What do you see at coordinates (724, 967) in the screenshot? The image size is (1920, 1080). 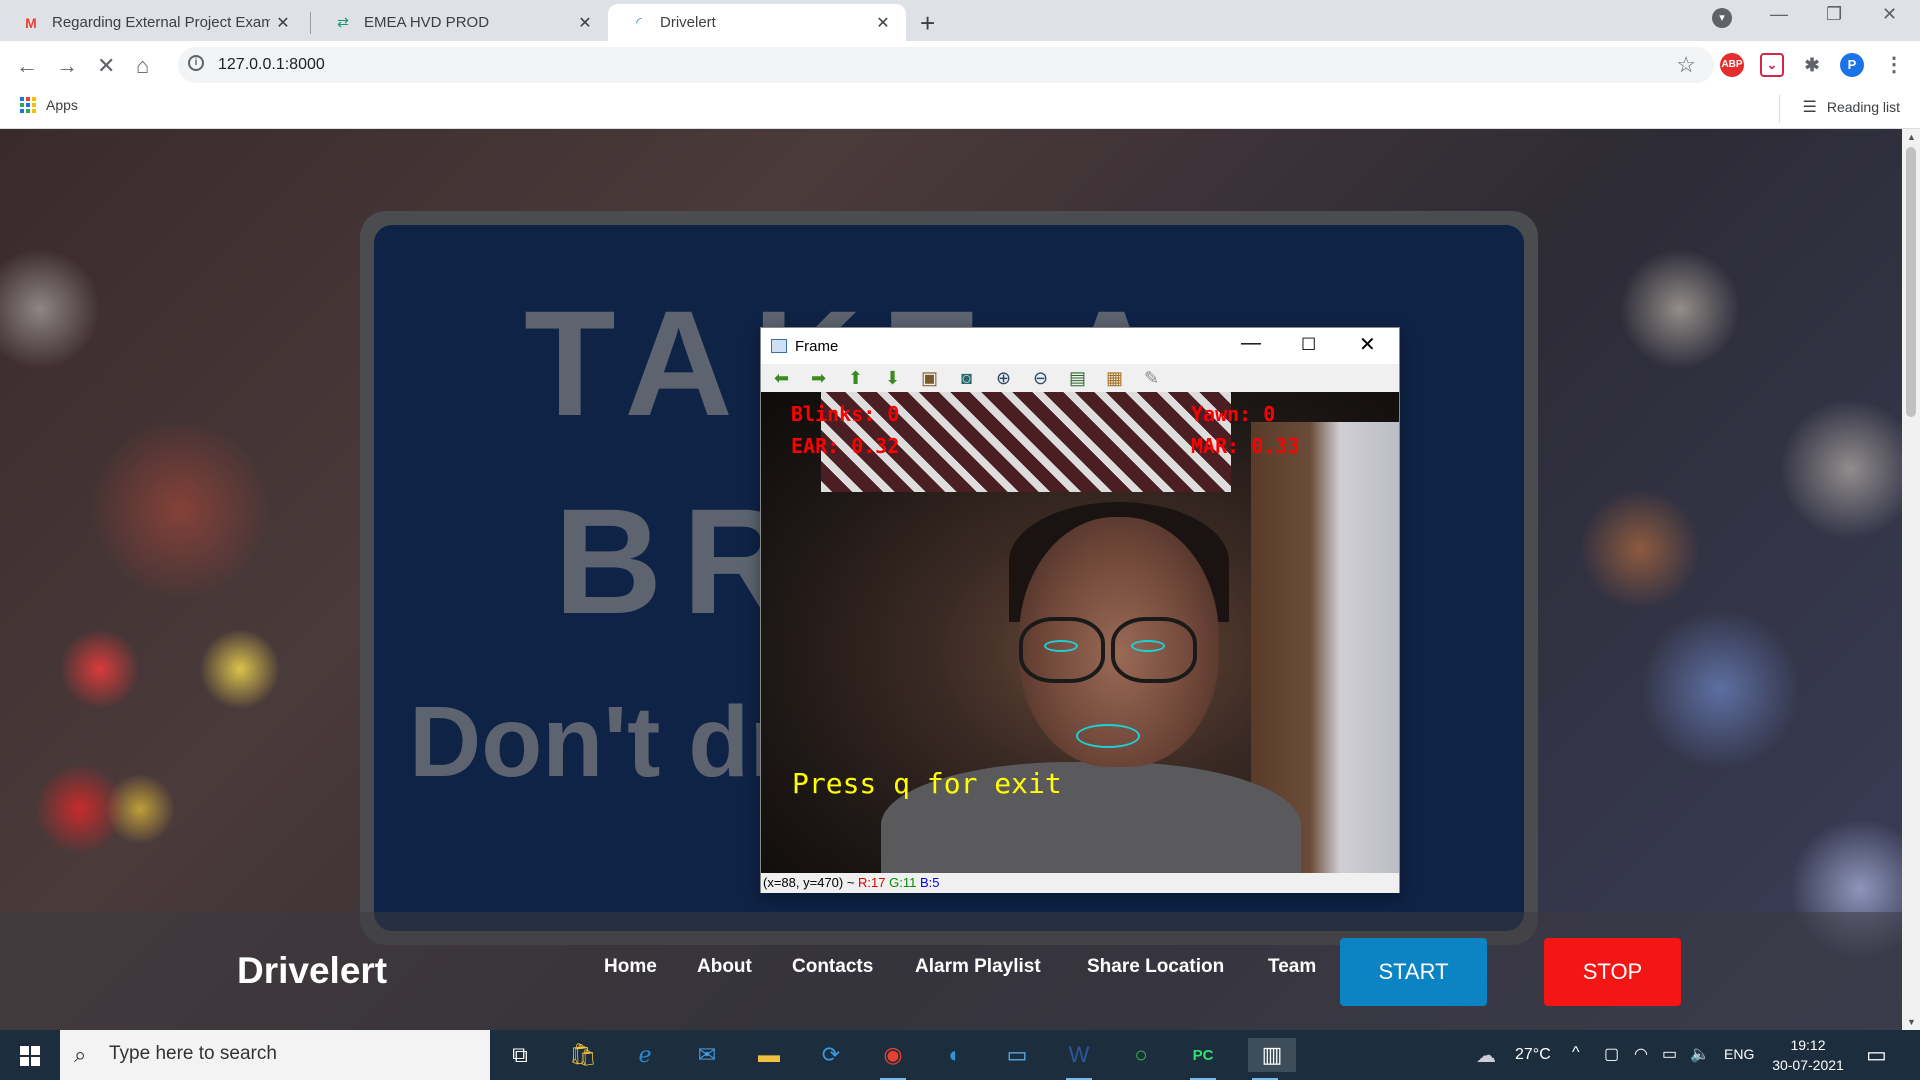 I see `nav-about: About` at bounding box center [724, 967].